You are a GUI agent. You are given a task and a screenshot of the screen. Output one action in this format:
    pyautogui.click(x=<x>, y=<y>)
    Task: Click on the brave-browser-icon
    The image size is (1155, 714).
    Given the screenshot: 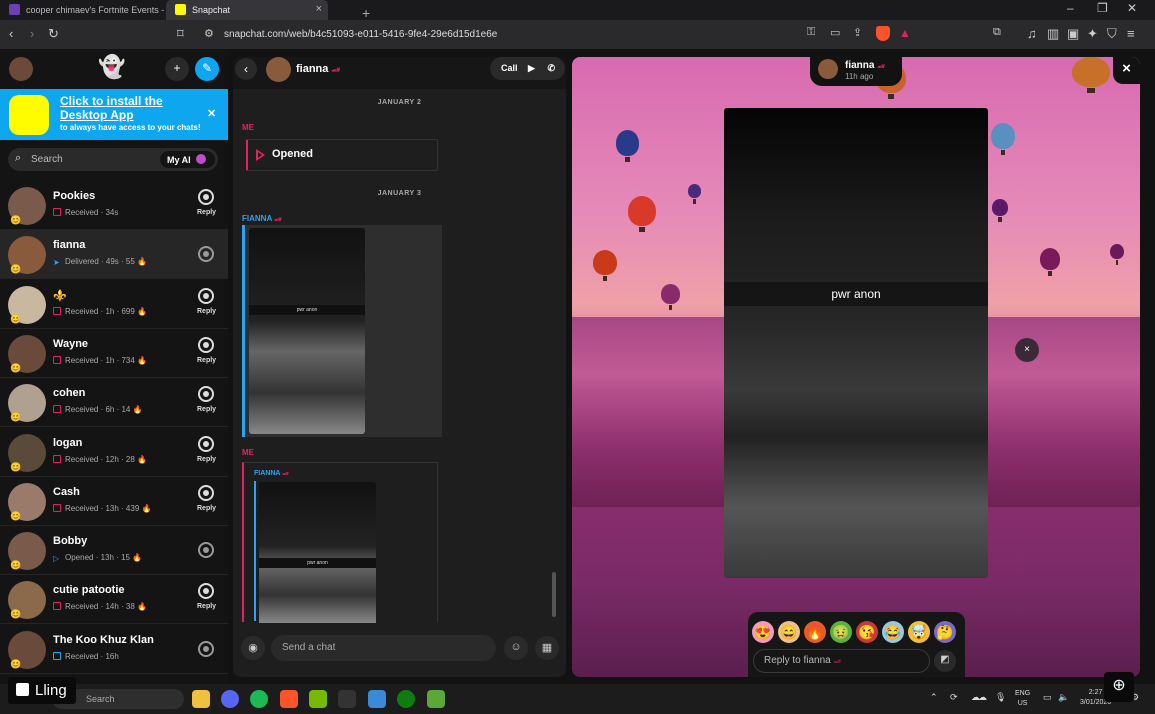 What is the action you would take?
    pyautogui.click(x=289, y=699)
    